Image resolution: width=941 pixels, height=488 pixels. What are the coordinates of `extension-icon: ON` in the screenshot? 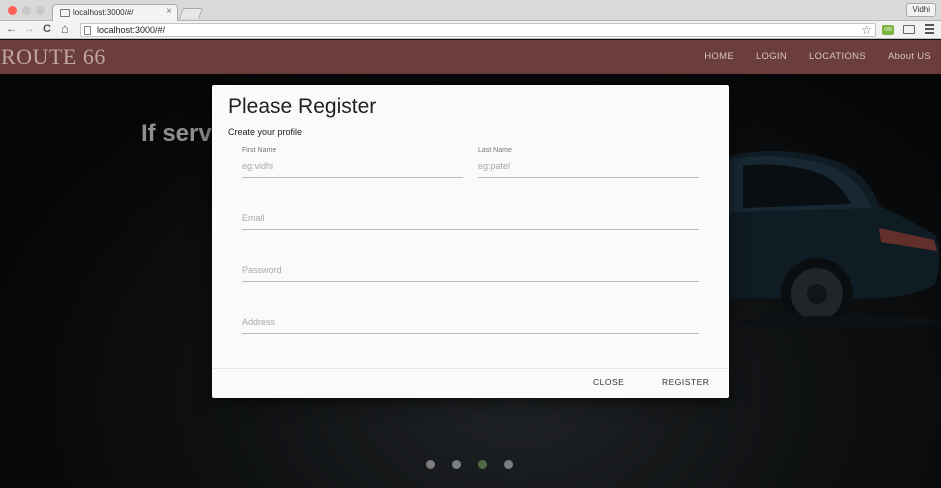 It's located at (888, 30).